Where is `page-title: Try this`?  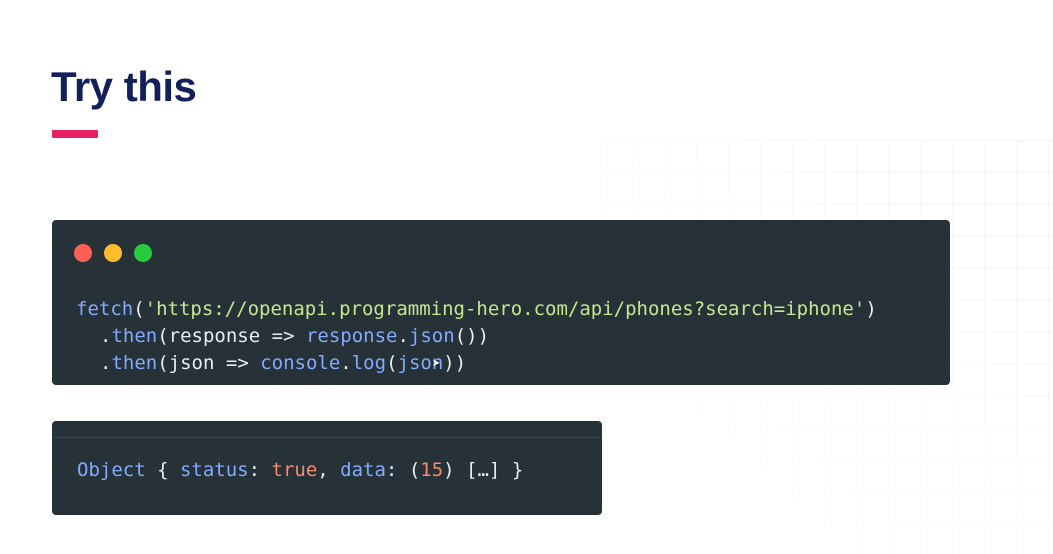
page-title: Try this is located at coordinates (124, 86).